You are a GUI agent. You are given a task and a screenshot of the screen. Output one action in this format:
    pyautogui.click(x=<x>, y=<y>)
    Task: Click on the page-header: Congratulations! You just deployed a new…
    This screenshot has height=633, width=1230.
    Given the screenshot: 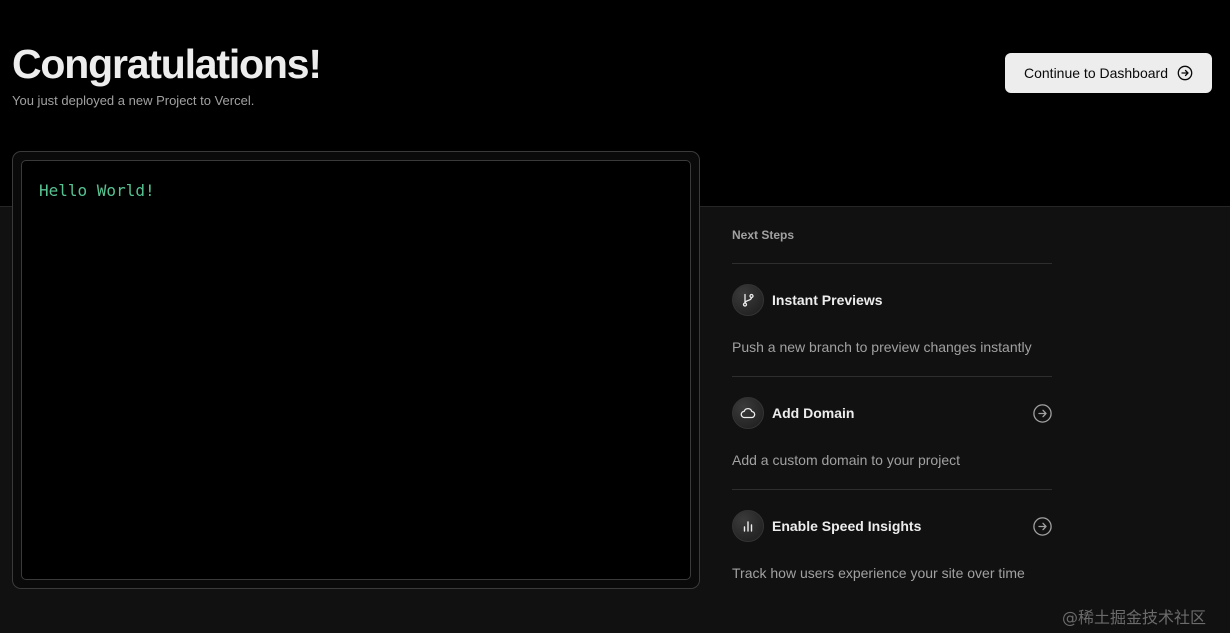 What is the action you would take?
    pyautogui.click(x=167, y=74)
    